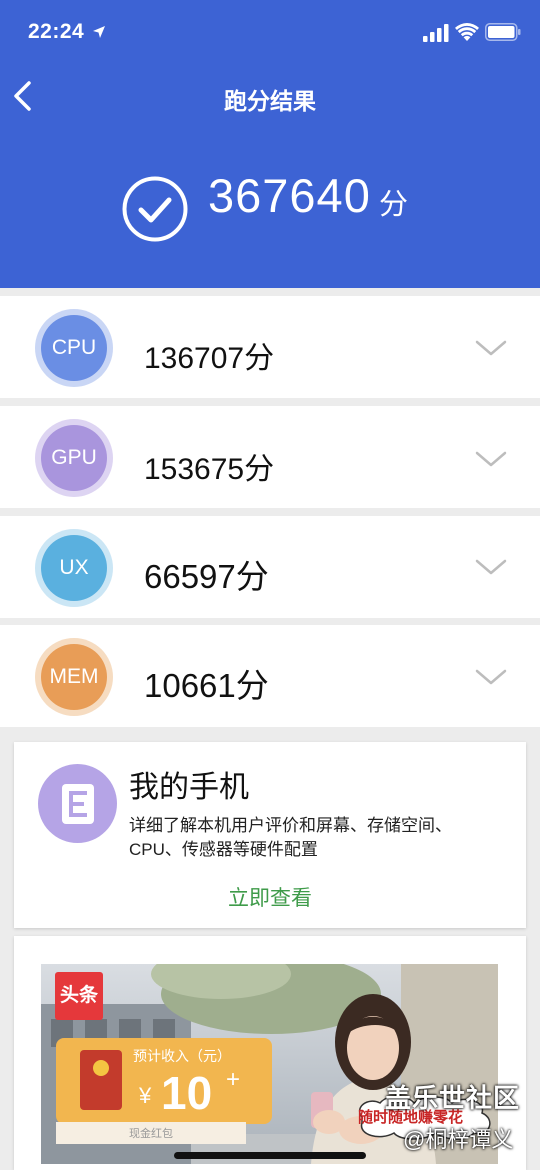  I want to click on ad-cash-label: 现金红包, so click(151, 1134).